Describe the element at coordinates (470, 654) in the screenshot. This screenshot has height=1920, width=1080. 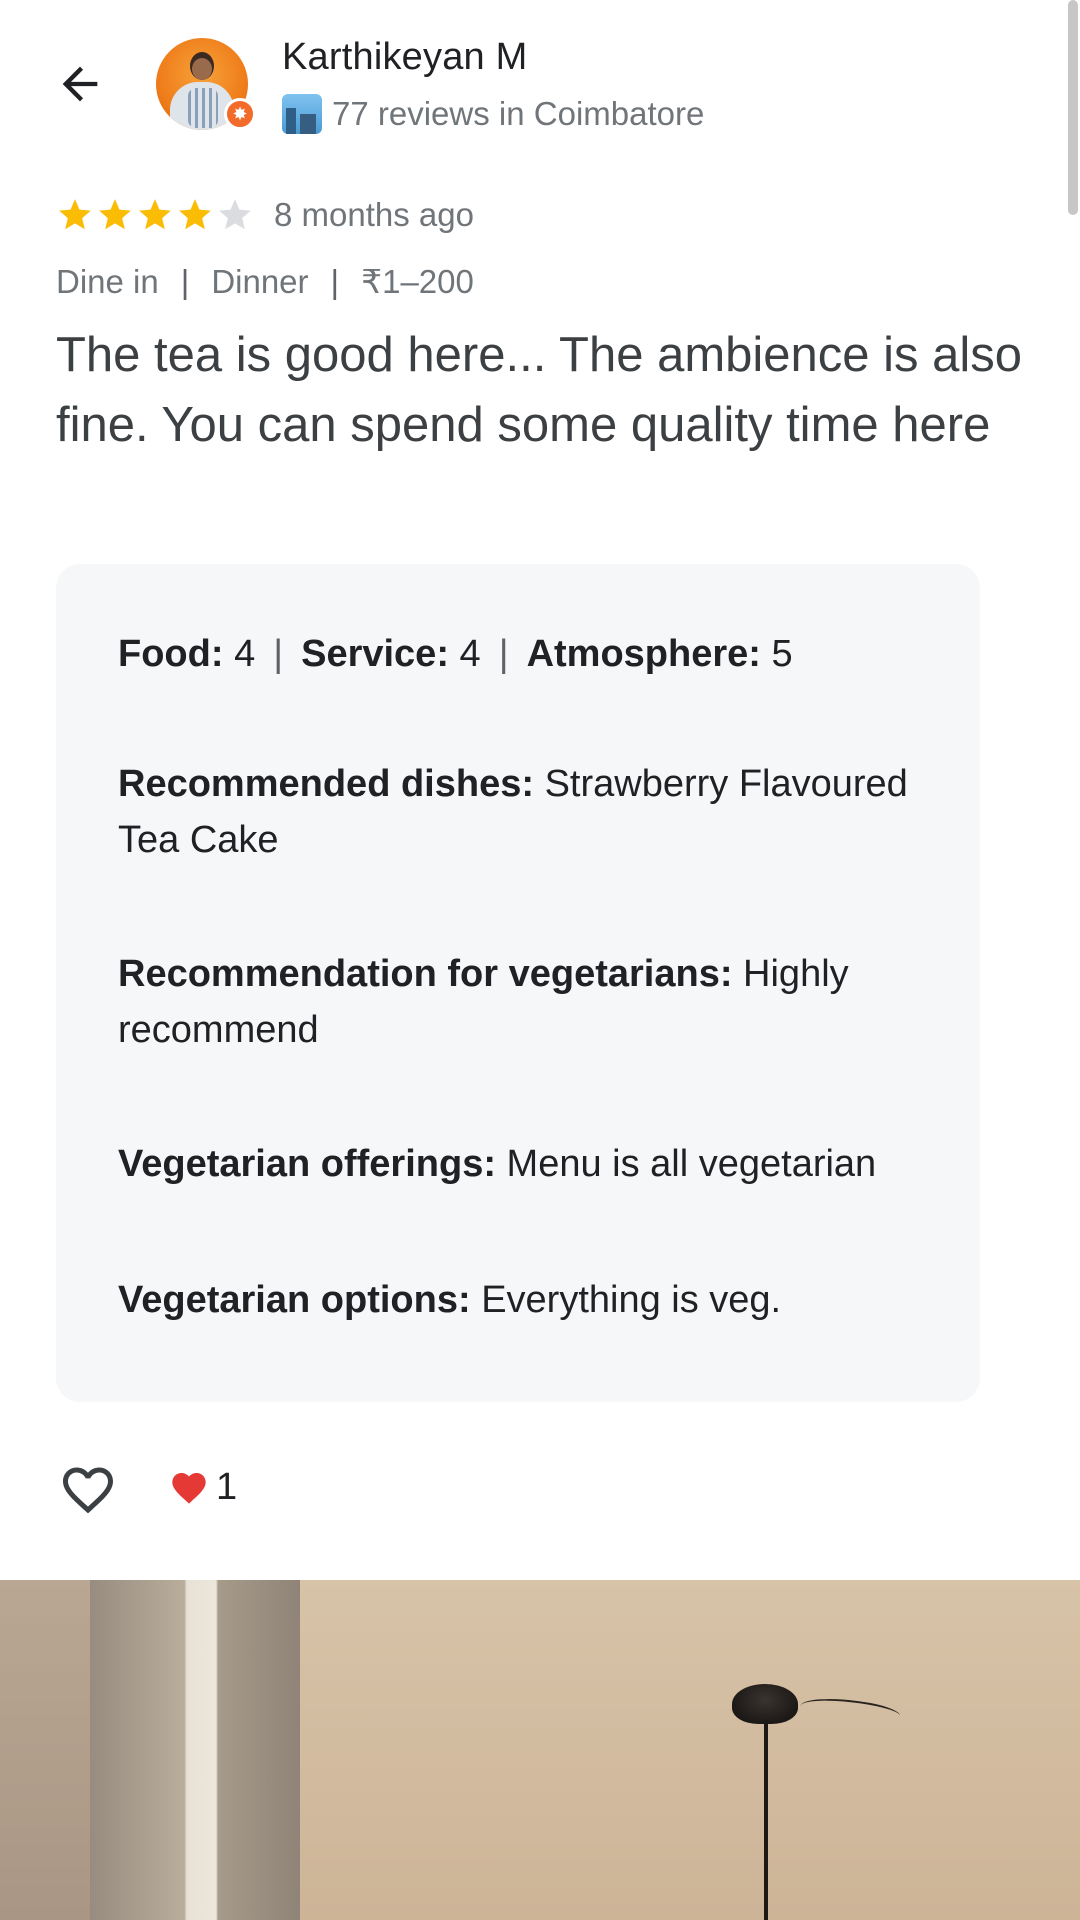
I see `service-value: 4` at that location.